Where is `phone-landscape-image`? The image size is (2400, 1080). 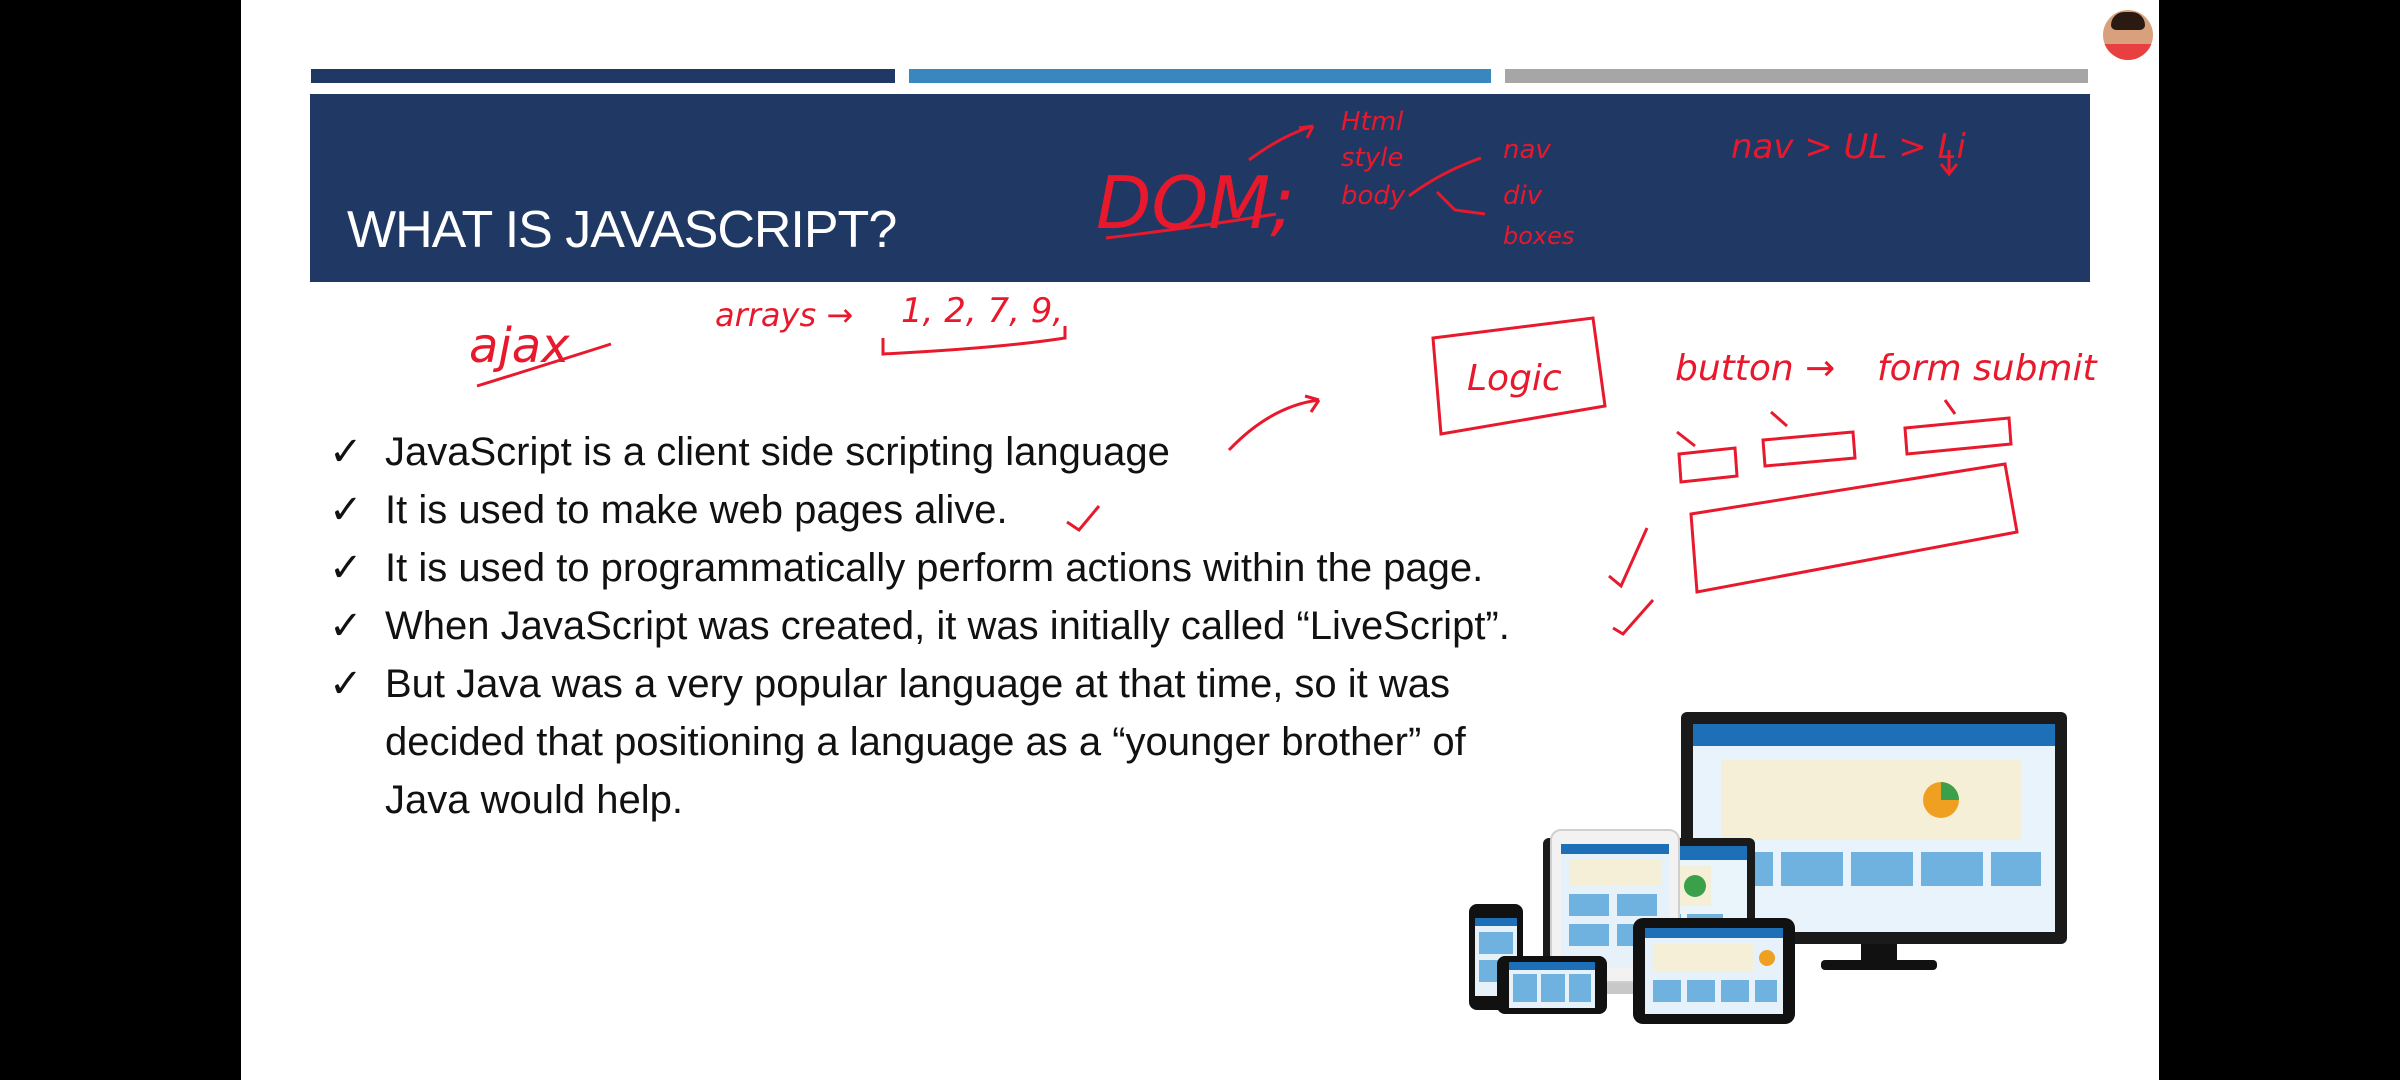
phone-landscape-image is located at coordinates (1552, 985).